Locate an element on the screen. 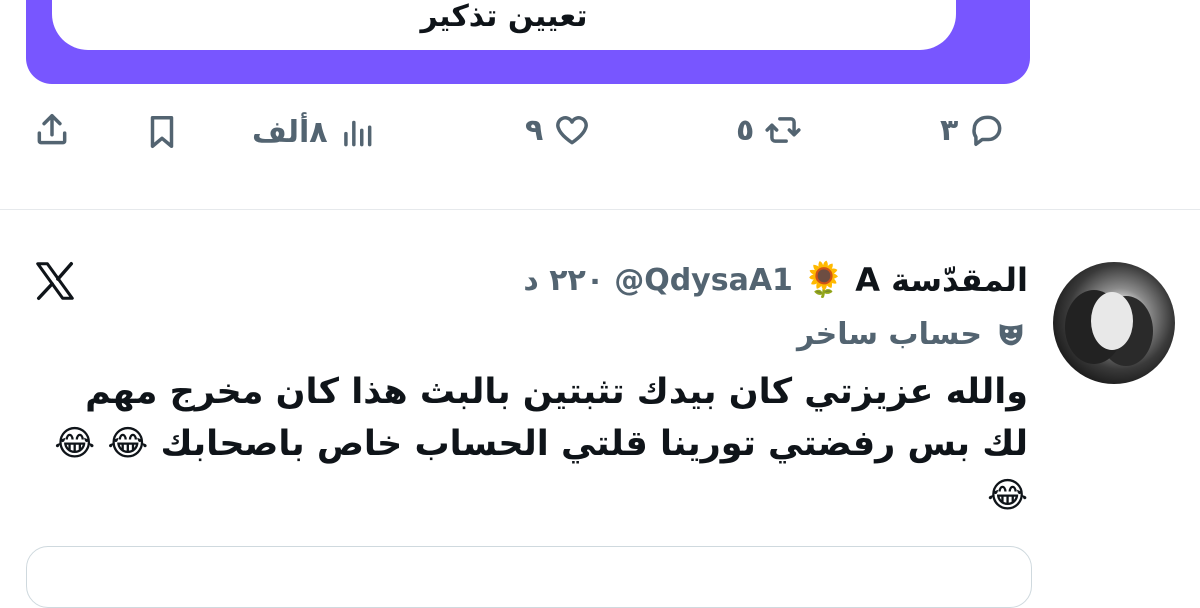 This screenshot has height=608, width=1200. bookmark-button is located at coordinates (162, 132).